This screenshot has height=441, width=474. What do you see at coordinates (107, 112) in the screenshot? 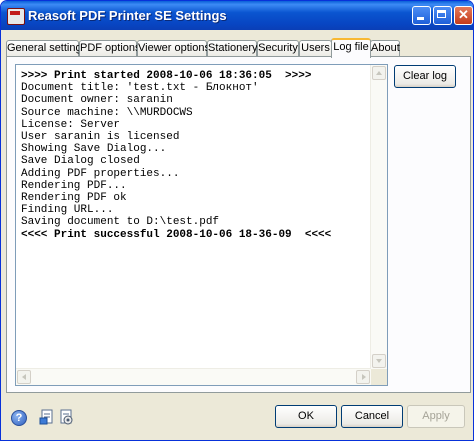
I see `log-line: Source machine: \\MURDOCWS` at bounding box center [107, 112].